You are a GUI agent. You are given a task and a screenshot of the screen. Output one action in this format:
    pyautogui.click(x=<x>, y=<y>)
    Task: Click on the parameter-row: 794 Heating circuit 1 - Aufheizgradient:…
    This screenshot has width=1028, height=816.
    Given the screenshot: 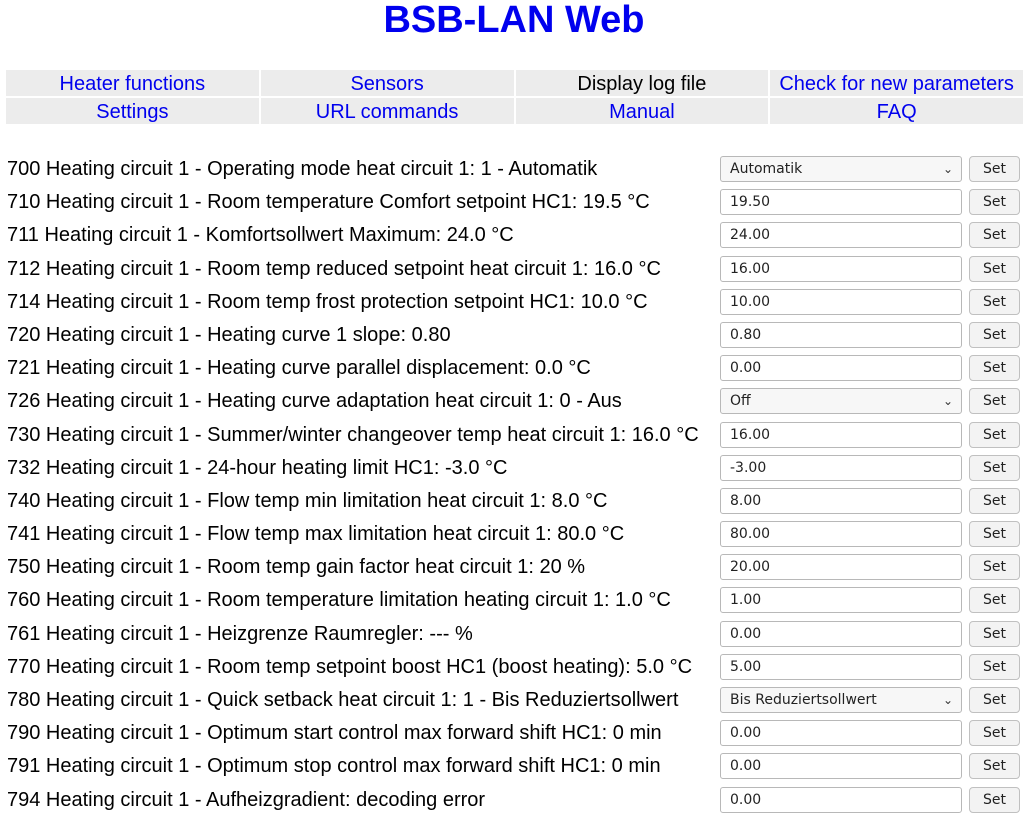 What is the action you would take?
    pyautogui.click(x=514, y=799)
    